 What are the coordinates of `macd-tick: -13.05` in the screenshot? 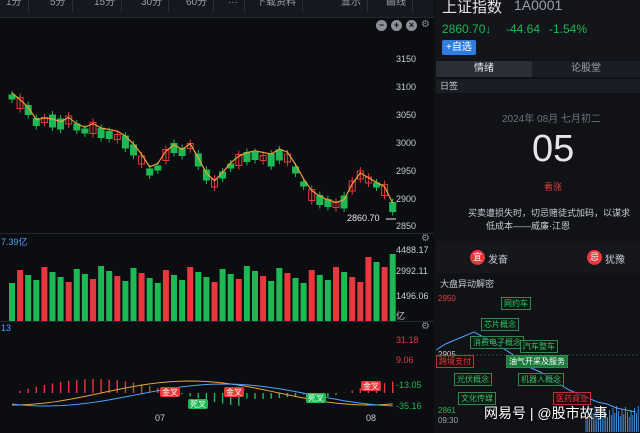 It's located at (409, 385).